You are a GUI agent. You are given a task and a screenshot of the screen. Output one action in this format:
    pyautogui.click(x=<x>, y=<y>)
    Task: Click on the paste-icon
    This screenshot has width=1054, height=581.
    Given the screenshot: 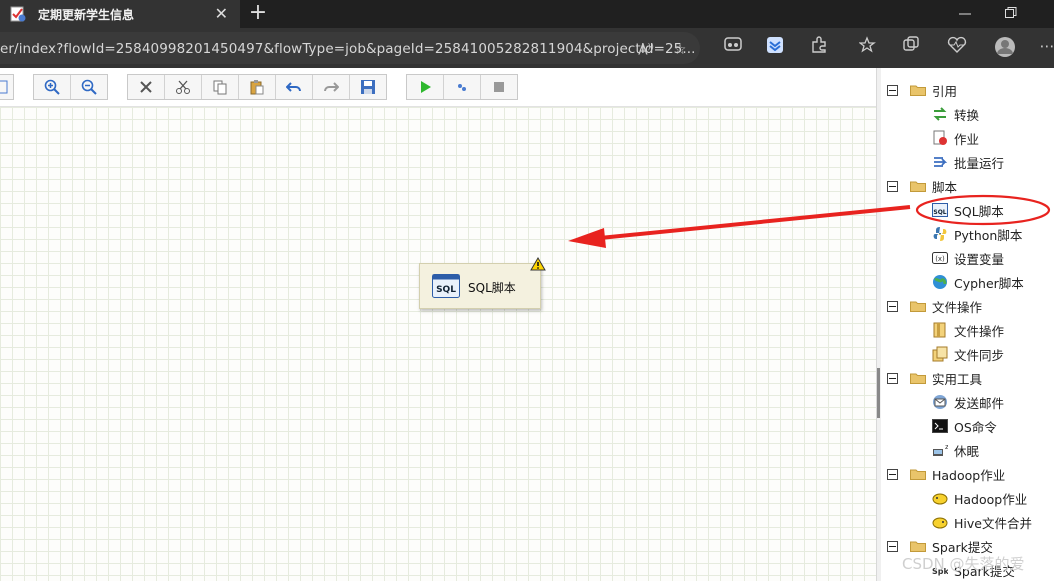 What is the action you would take?
    pyautogui.click(x=257, y=87)
    